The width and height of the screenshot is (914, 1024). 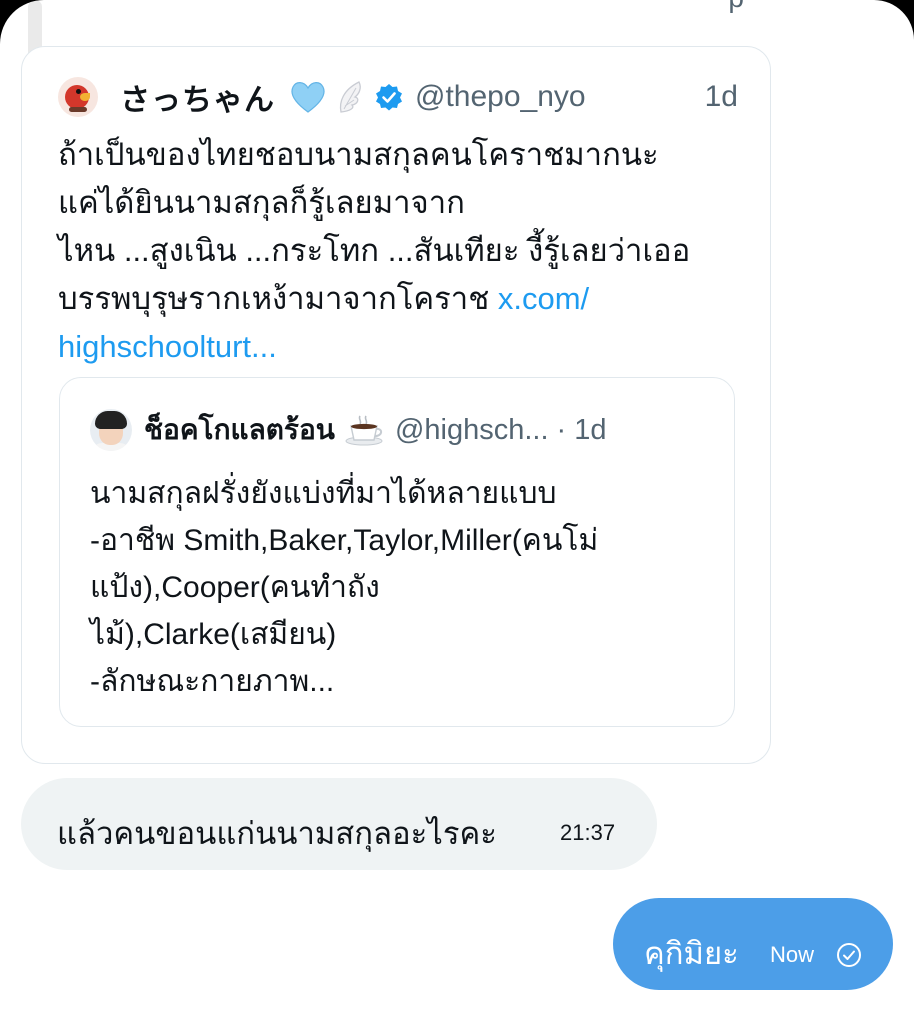 I want to click on nested-tweet-header: ช็อคโกแลตร้อน @highsch... · 1d, so click(x=400, y=430).